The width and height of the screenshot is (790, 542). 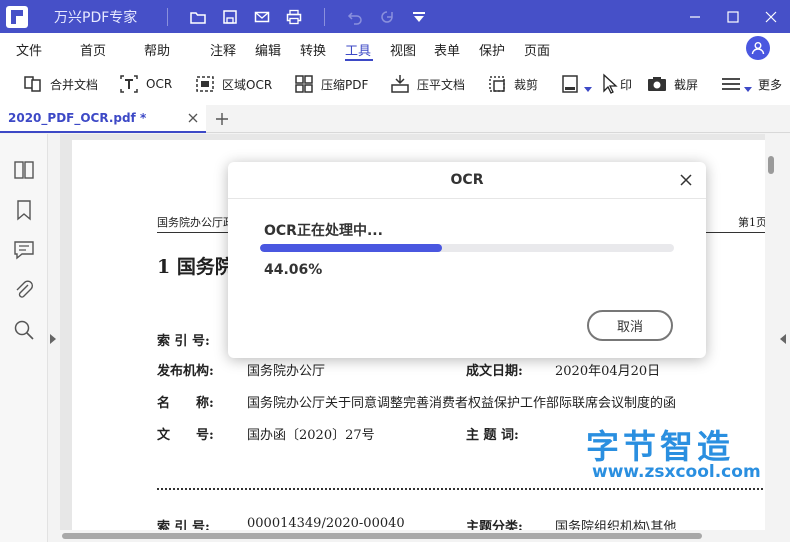 What do you see at coordinates (24, 250) in the screenshot?
I see `comment-icon` at bounding box center [24, 250].